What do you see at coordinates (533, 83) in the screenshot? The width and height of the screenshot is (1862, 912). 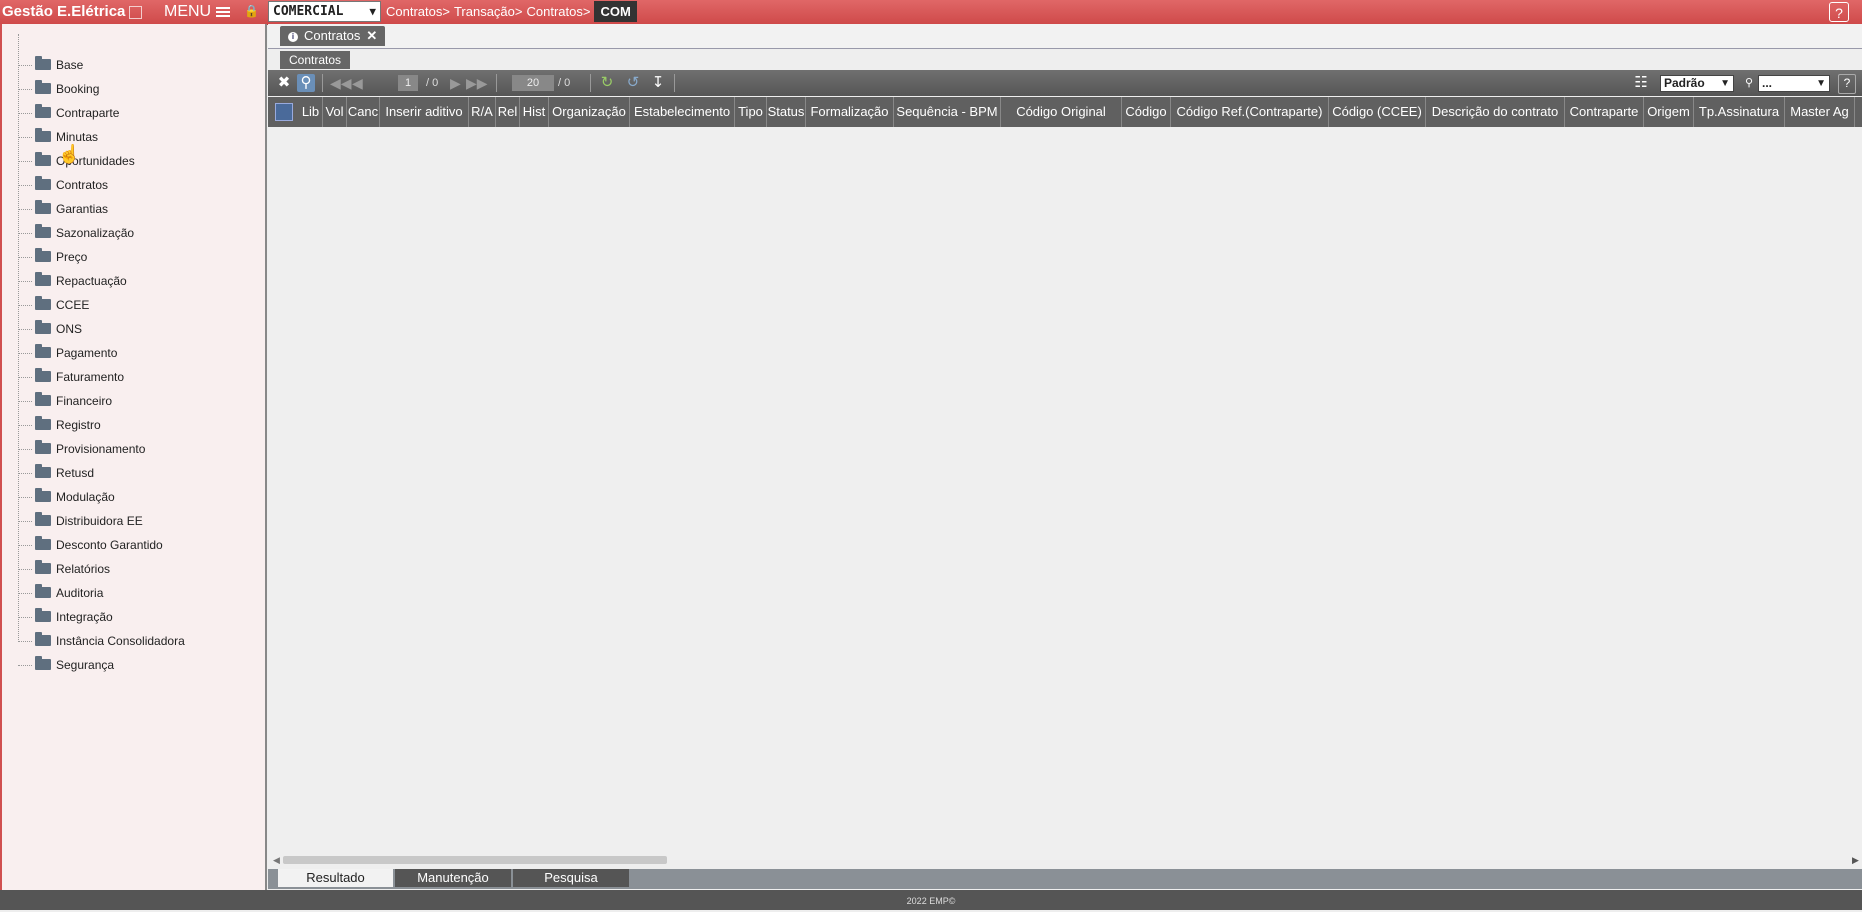 I see `page-size-input: 20` at bounding box center [533, 83].